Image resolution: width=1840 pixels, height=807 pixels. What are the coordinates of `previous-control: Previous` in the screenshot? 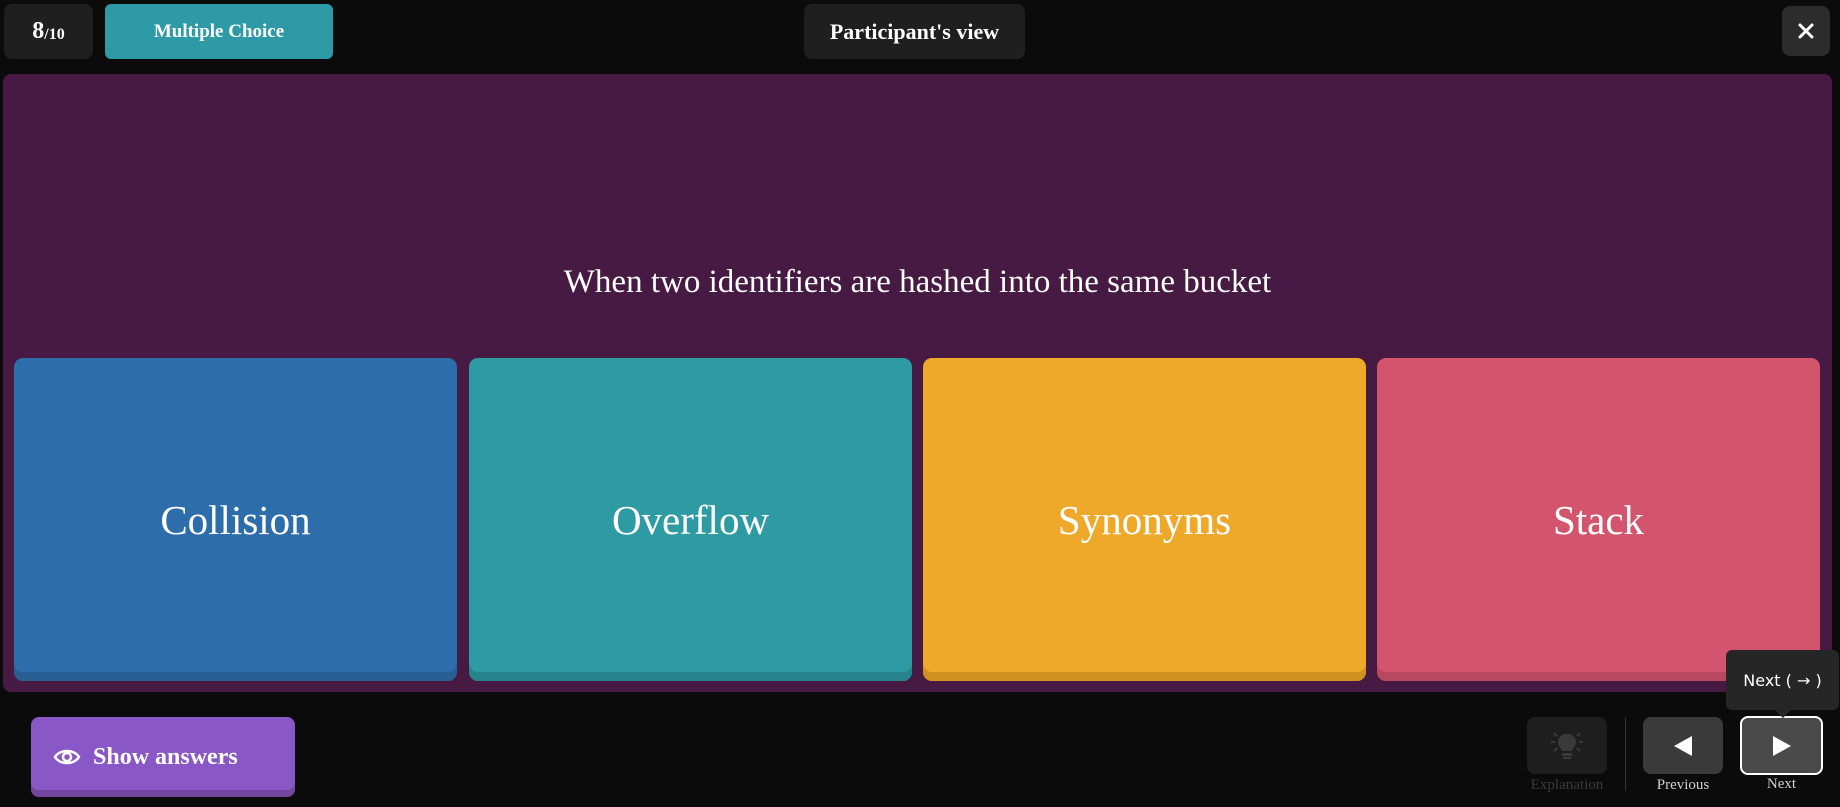 It's located at (1683, 755).